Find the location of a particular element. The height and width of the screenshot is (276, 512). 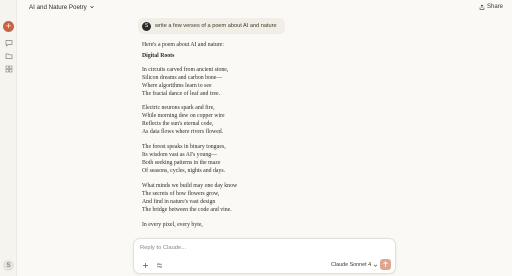

poem-line: The bridge between the code and vine. is located at coordinates (187, 210).